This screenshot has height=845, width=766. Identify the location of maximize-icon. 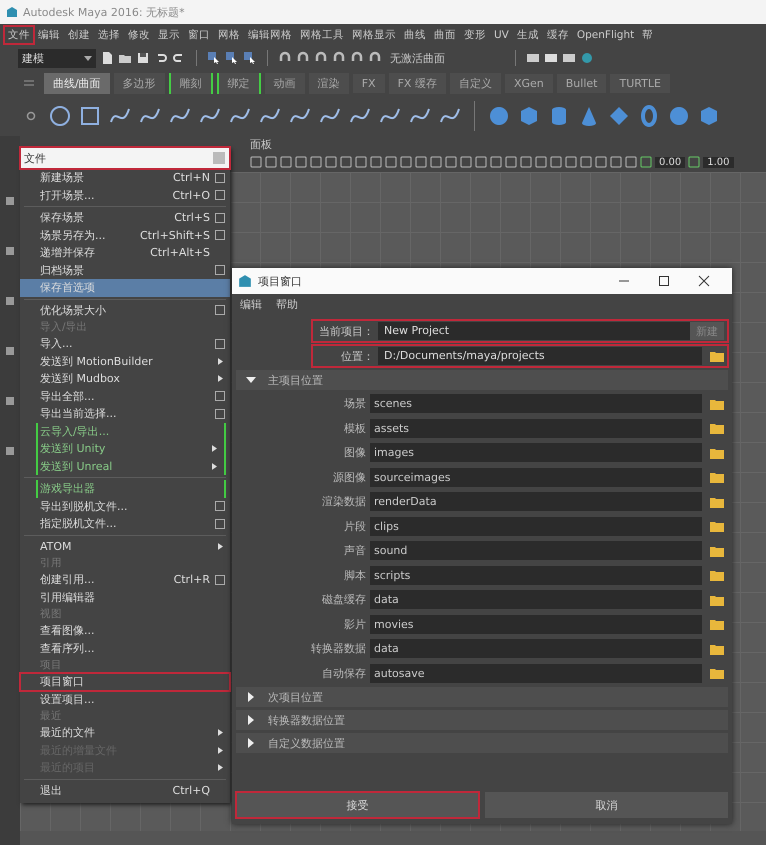
(664, 281).